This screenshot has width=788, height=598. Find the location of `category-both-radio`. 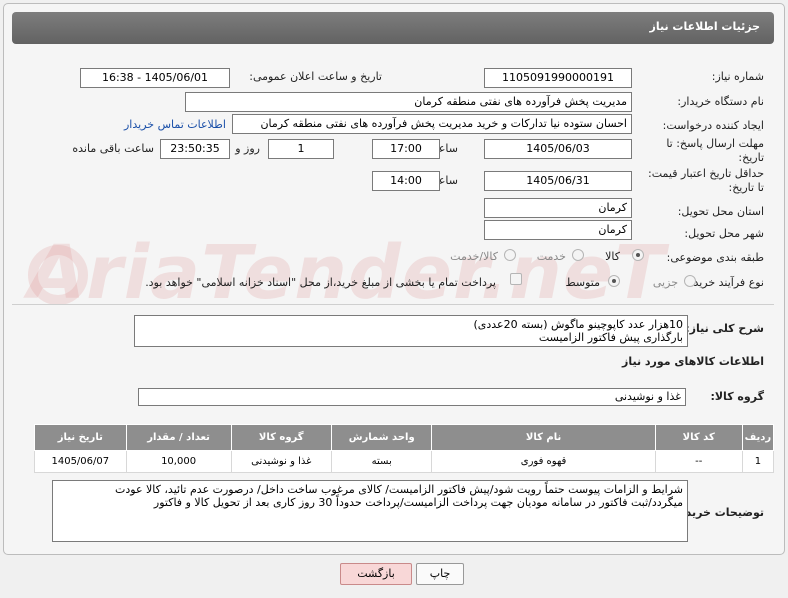

category-both-radio is located at coordinates (510, 255).